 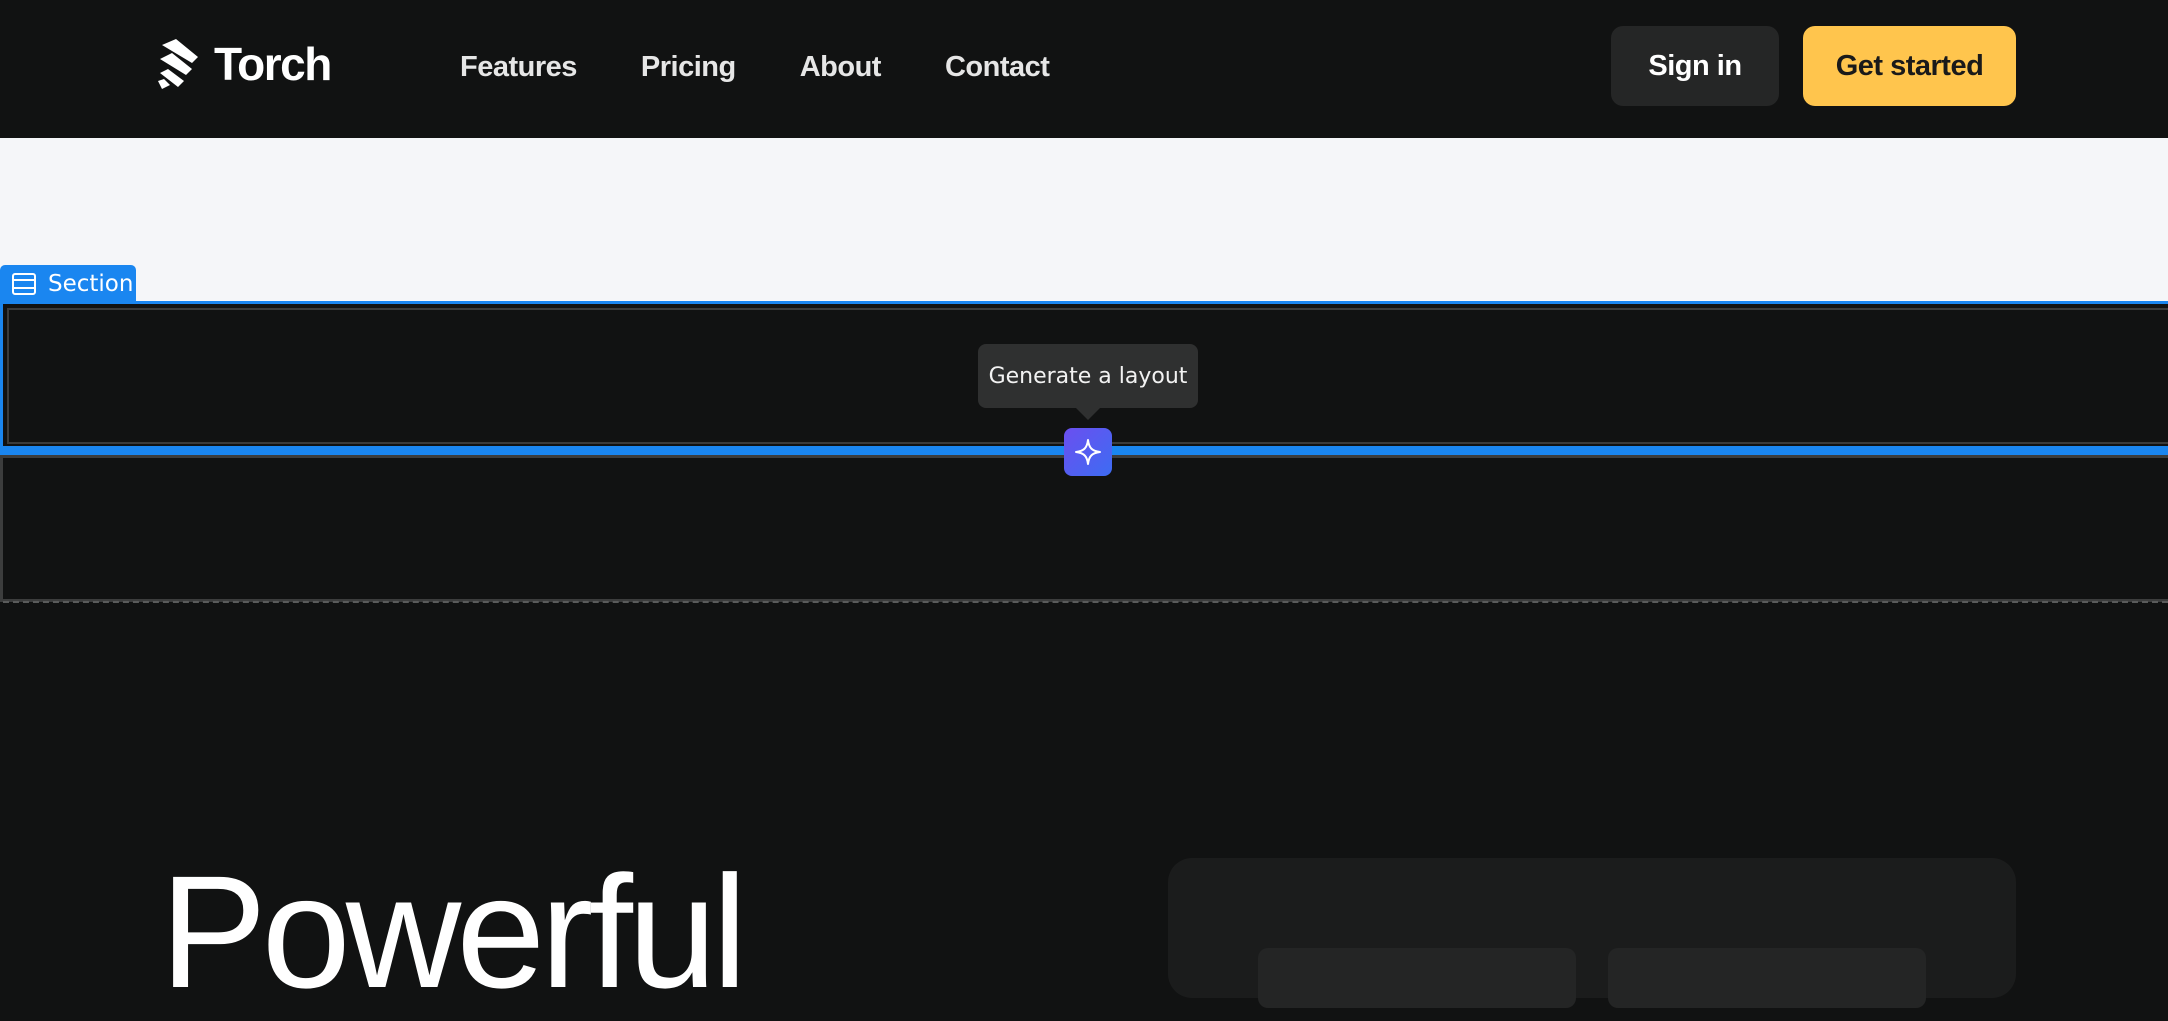 What do you see at coordinates (1592, 933) in the screenshot?
I see `hero-preview-card` at bounding box center [1592, 933].